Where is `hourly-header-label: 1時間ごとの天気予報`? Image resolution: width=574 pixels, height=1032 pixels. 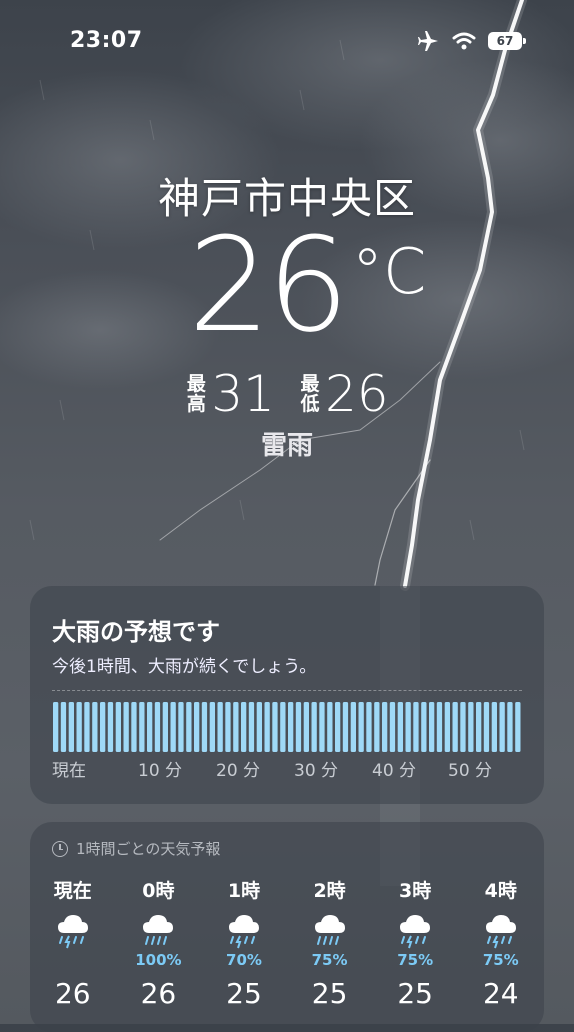
hourly-header-label: 1時間ごとの天気予報 is located at coordinates (148, 849).